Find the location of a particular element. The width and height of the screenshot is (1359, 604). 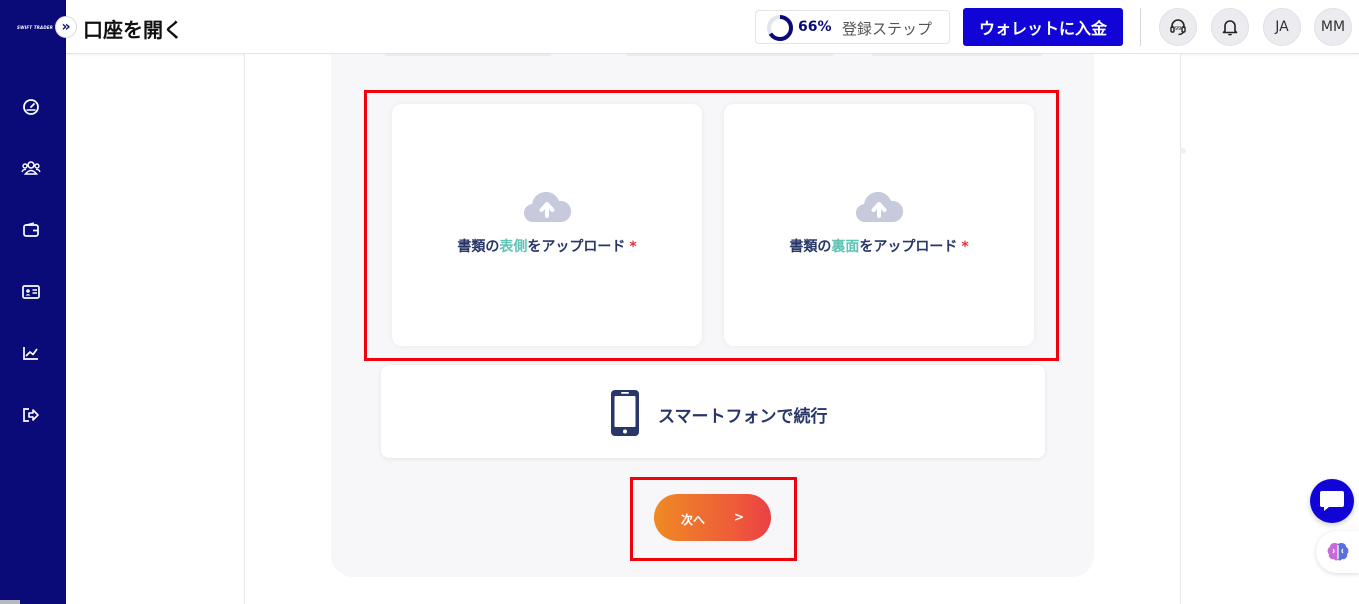

header-divider is located at coordinates (1140, 27).